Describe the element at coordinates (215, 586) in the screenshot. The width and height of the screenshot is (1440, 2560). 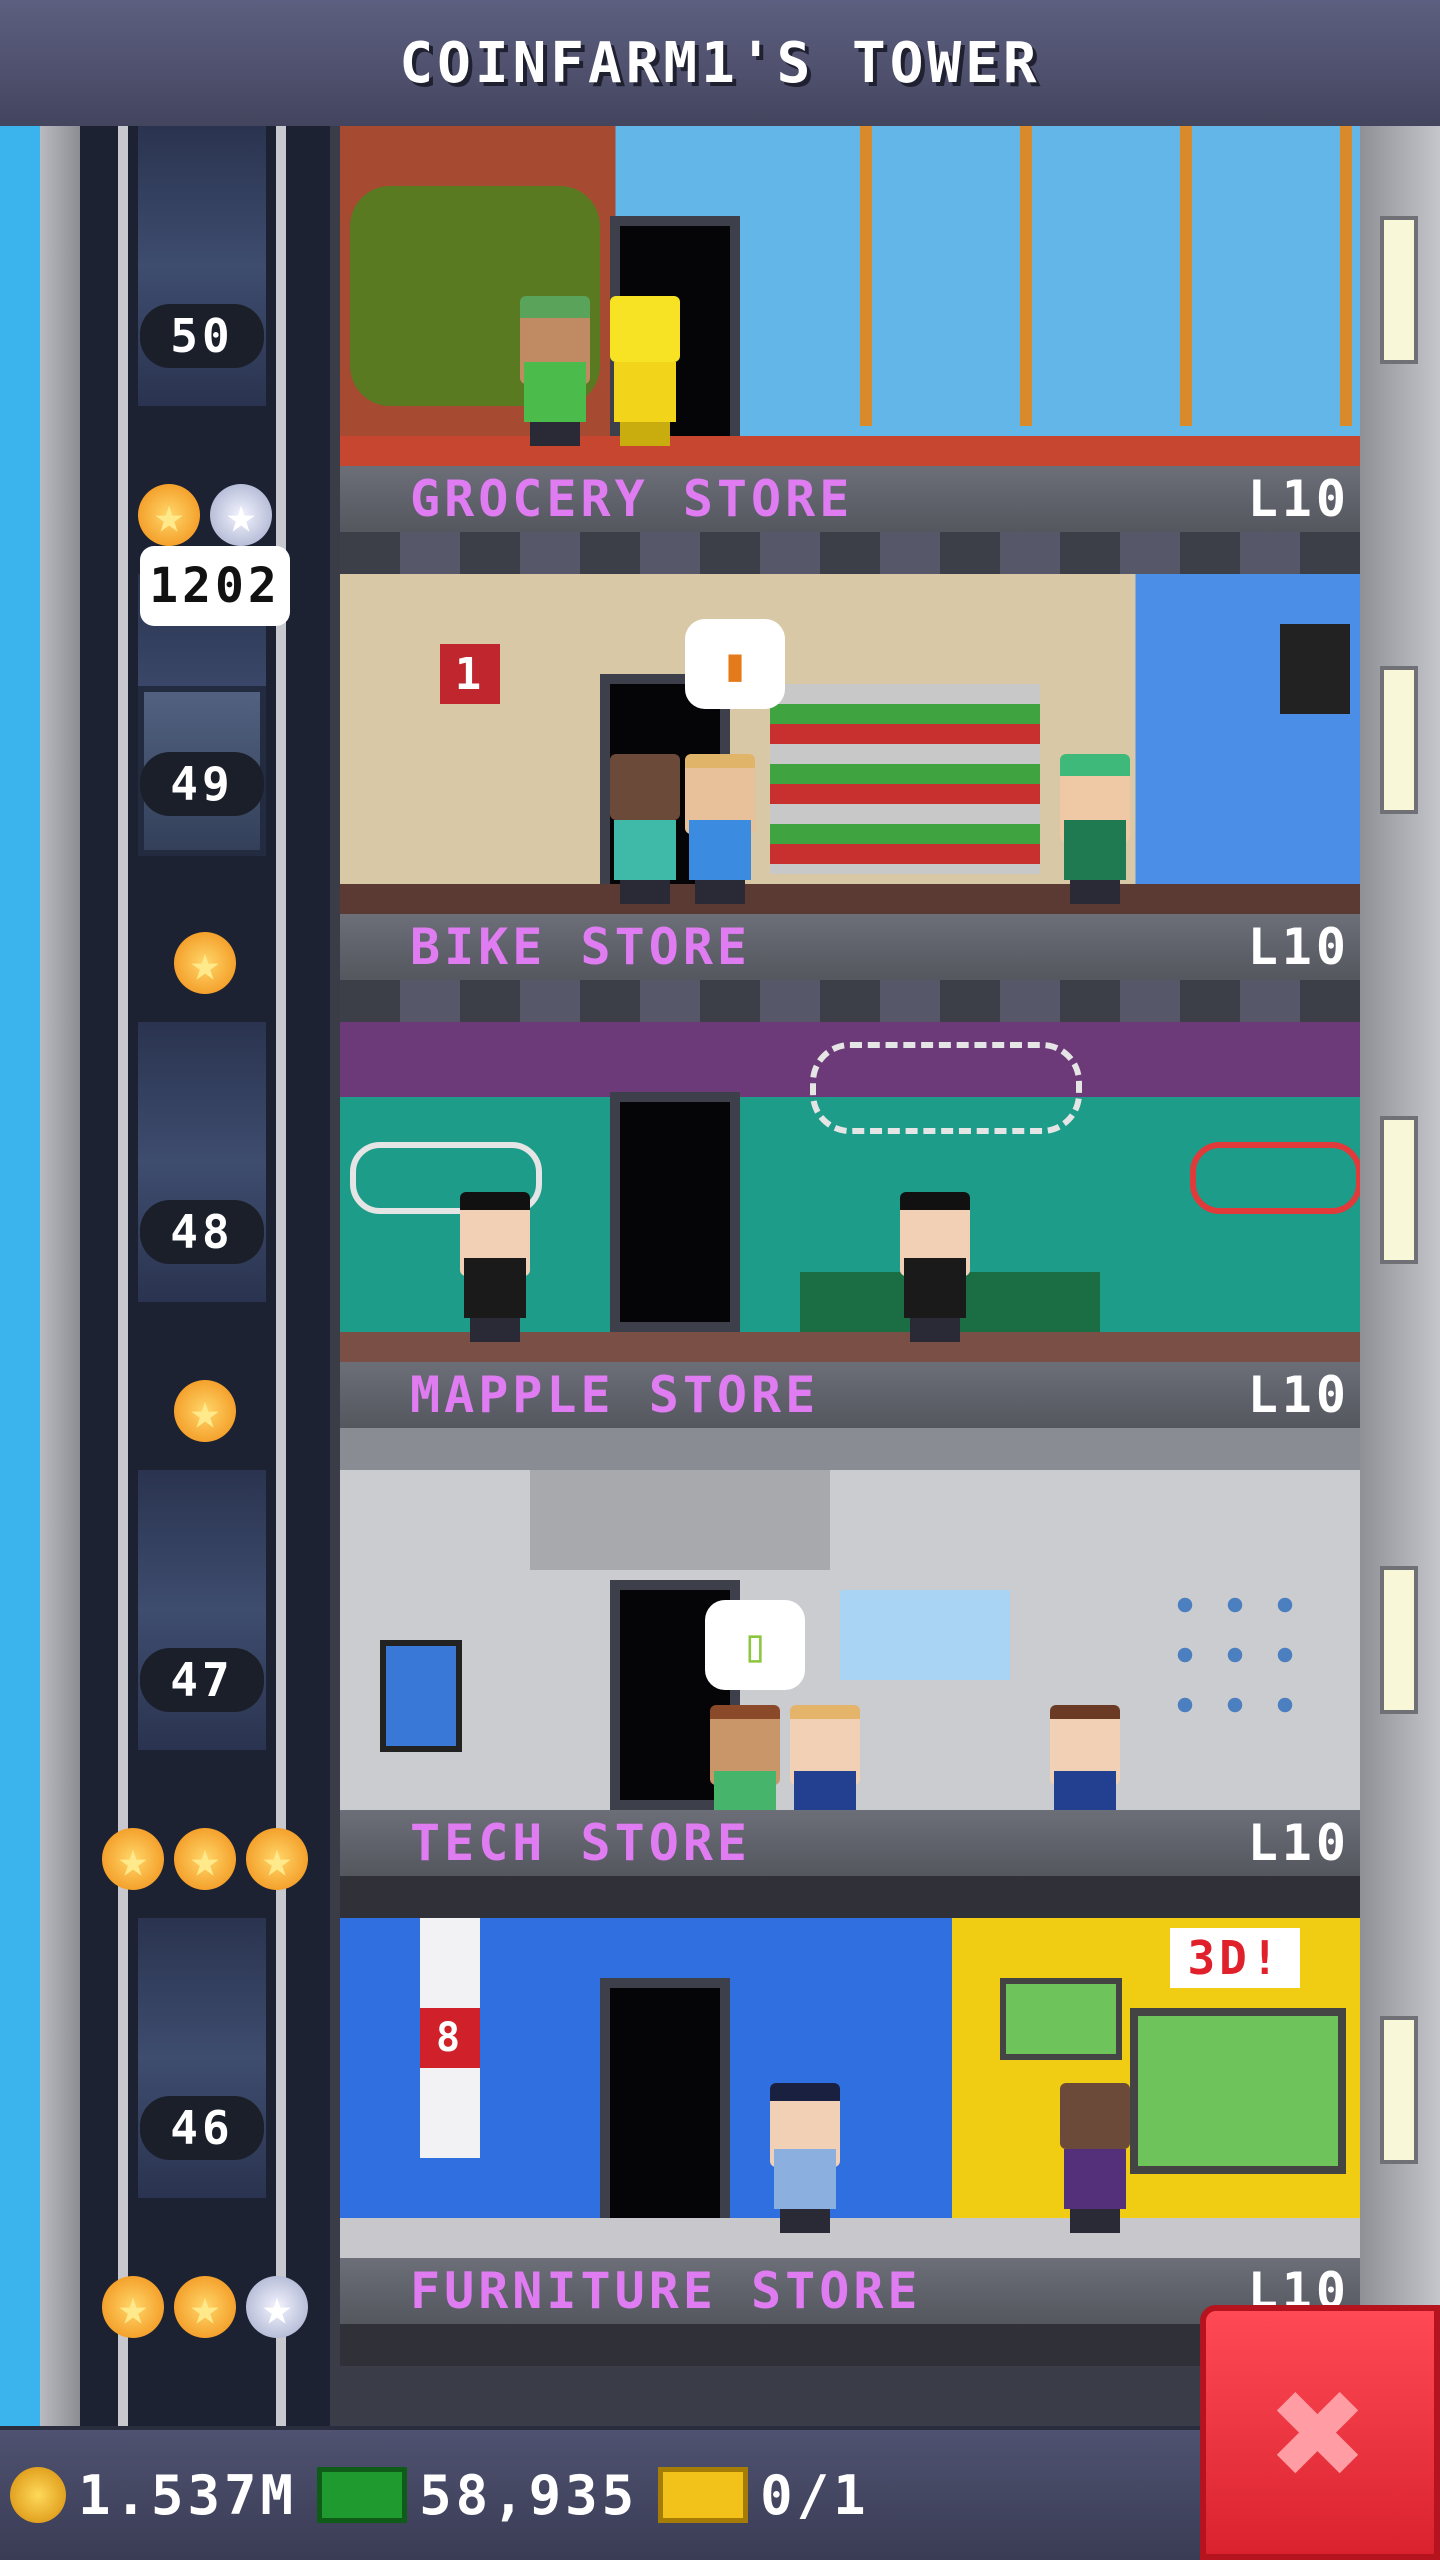
I see `passenger-floor-bubble: 1202` at that location.